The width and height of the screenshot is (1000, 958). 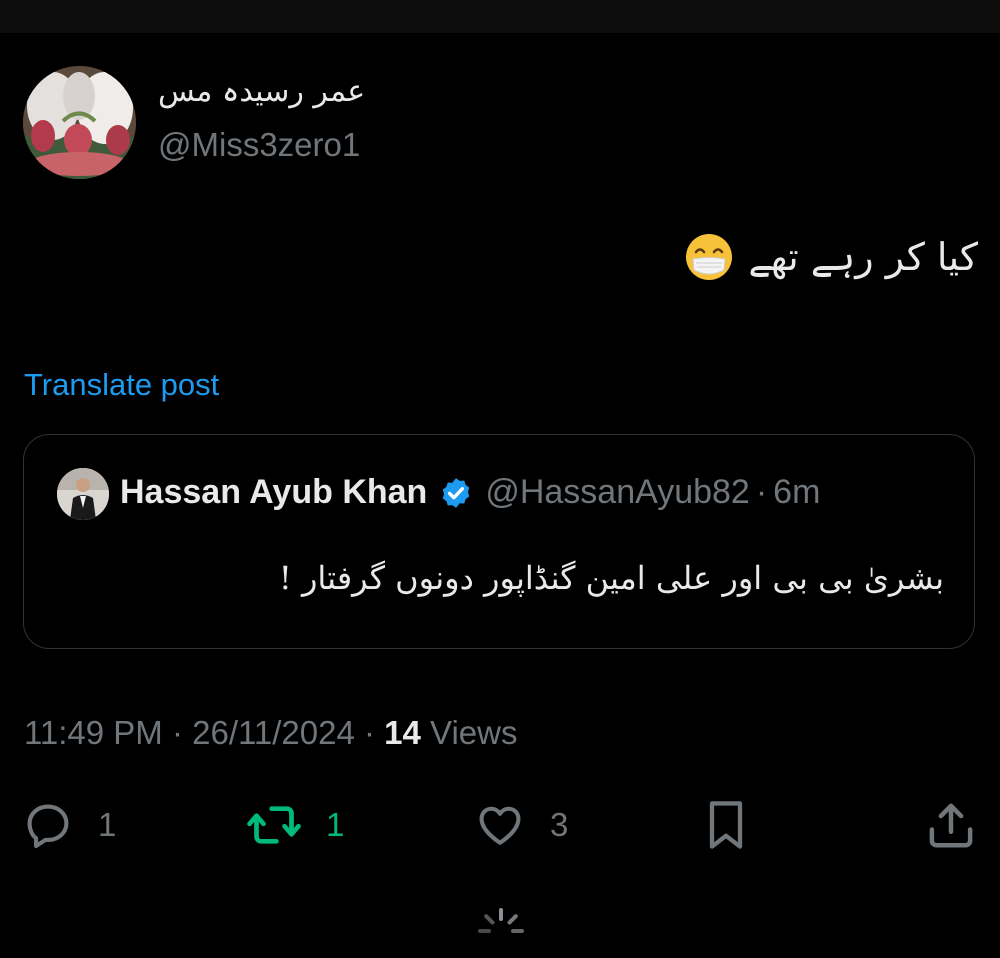 I want to click on quoted-post-time: 6m, so click(x=796, y=492).